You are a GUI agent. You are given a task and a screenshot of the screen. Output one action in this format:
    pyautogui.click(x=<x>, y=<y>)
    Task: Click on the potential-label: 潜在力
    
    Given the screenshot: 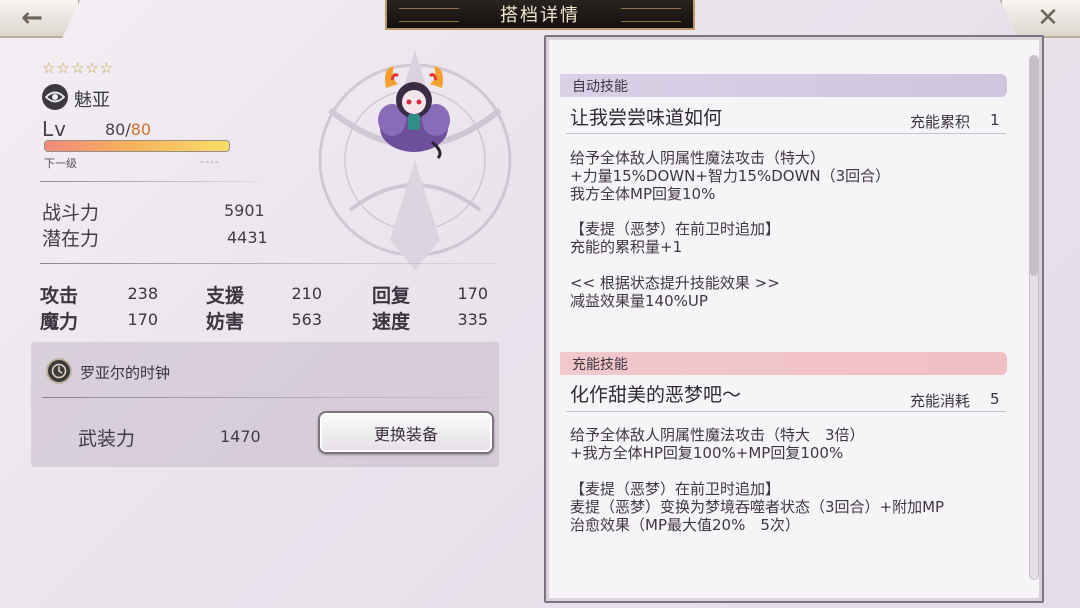 What is the action you would take?
    pyautogui.click(x=71, y=239)
    